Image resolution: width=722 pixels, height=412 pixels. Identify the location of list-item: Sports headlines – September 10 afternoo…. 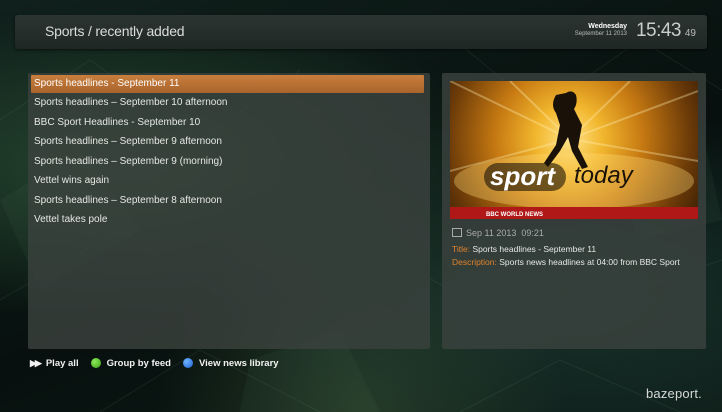
(227, 103).